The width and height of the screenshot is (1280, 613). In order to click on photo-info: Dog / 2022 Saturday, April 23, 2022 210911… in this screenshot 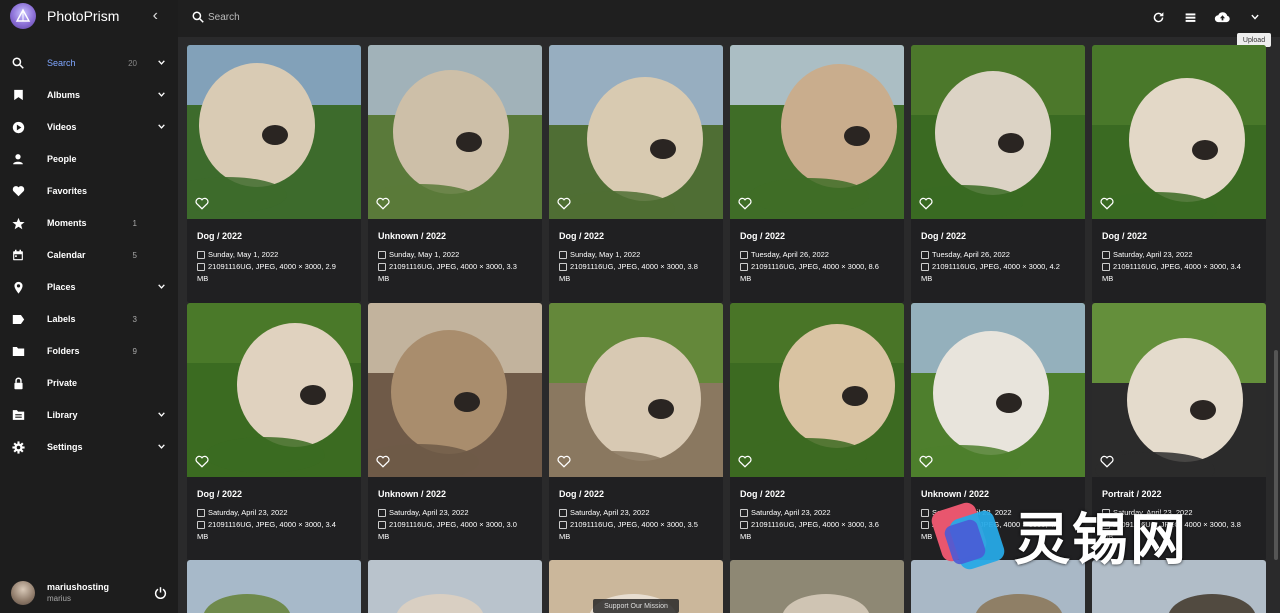, I will do `click(817, 519)`.